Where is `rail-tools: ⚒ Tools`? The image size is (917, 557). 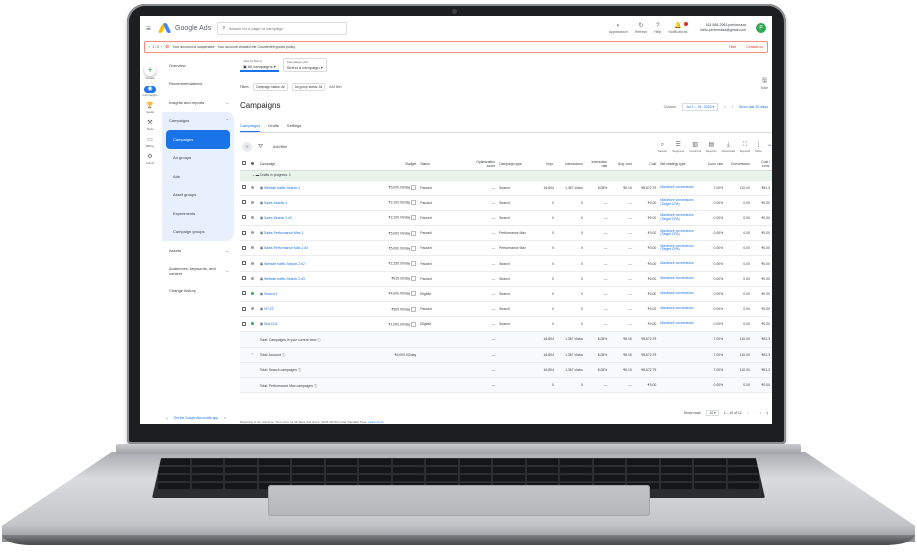
rail-tools: ⚒ Tools is located at coordinates (149, 125).